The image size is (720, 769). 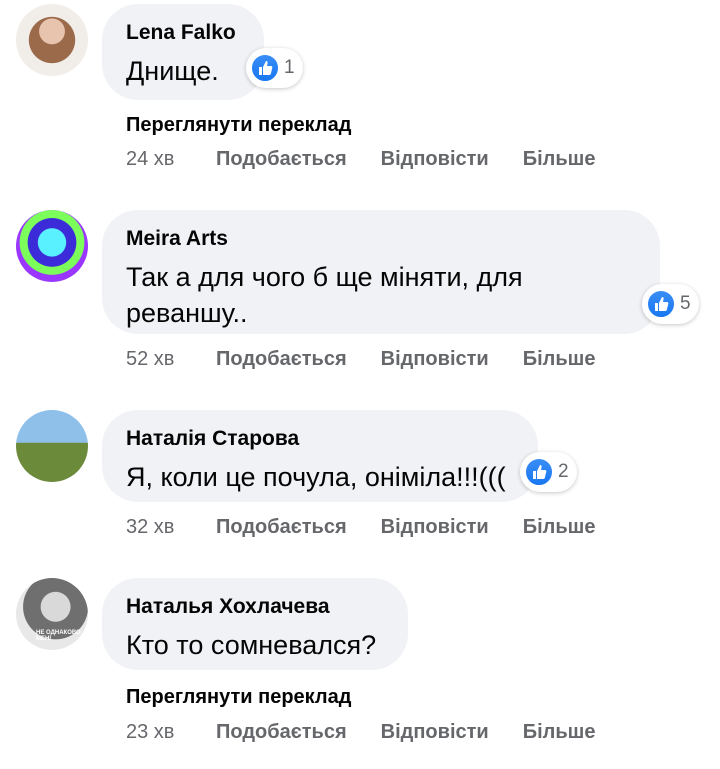 What do you see at coordinates (289, 67) in the screenshot?
I see `reaction-count: 1` at bounding box center [289, 67].